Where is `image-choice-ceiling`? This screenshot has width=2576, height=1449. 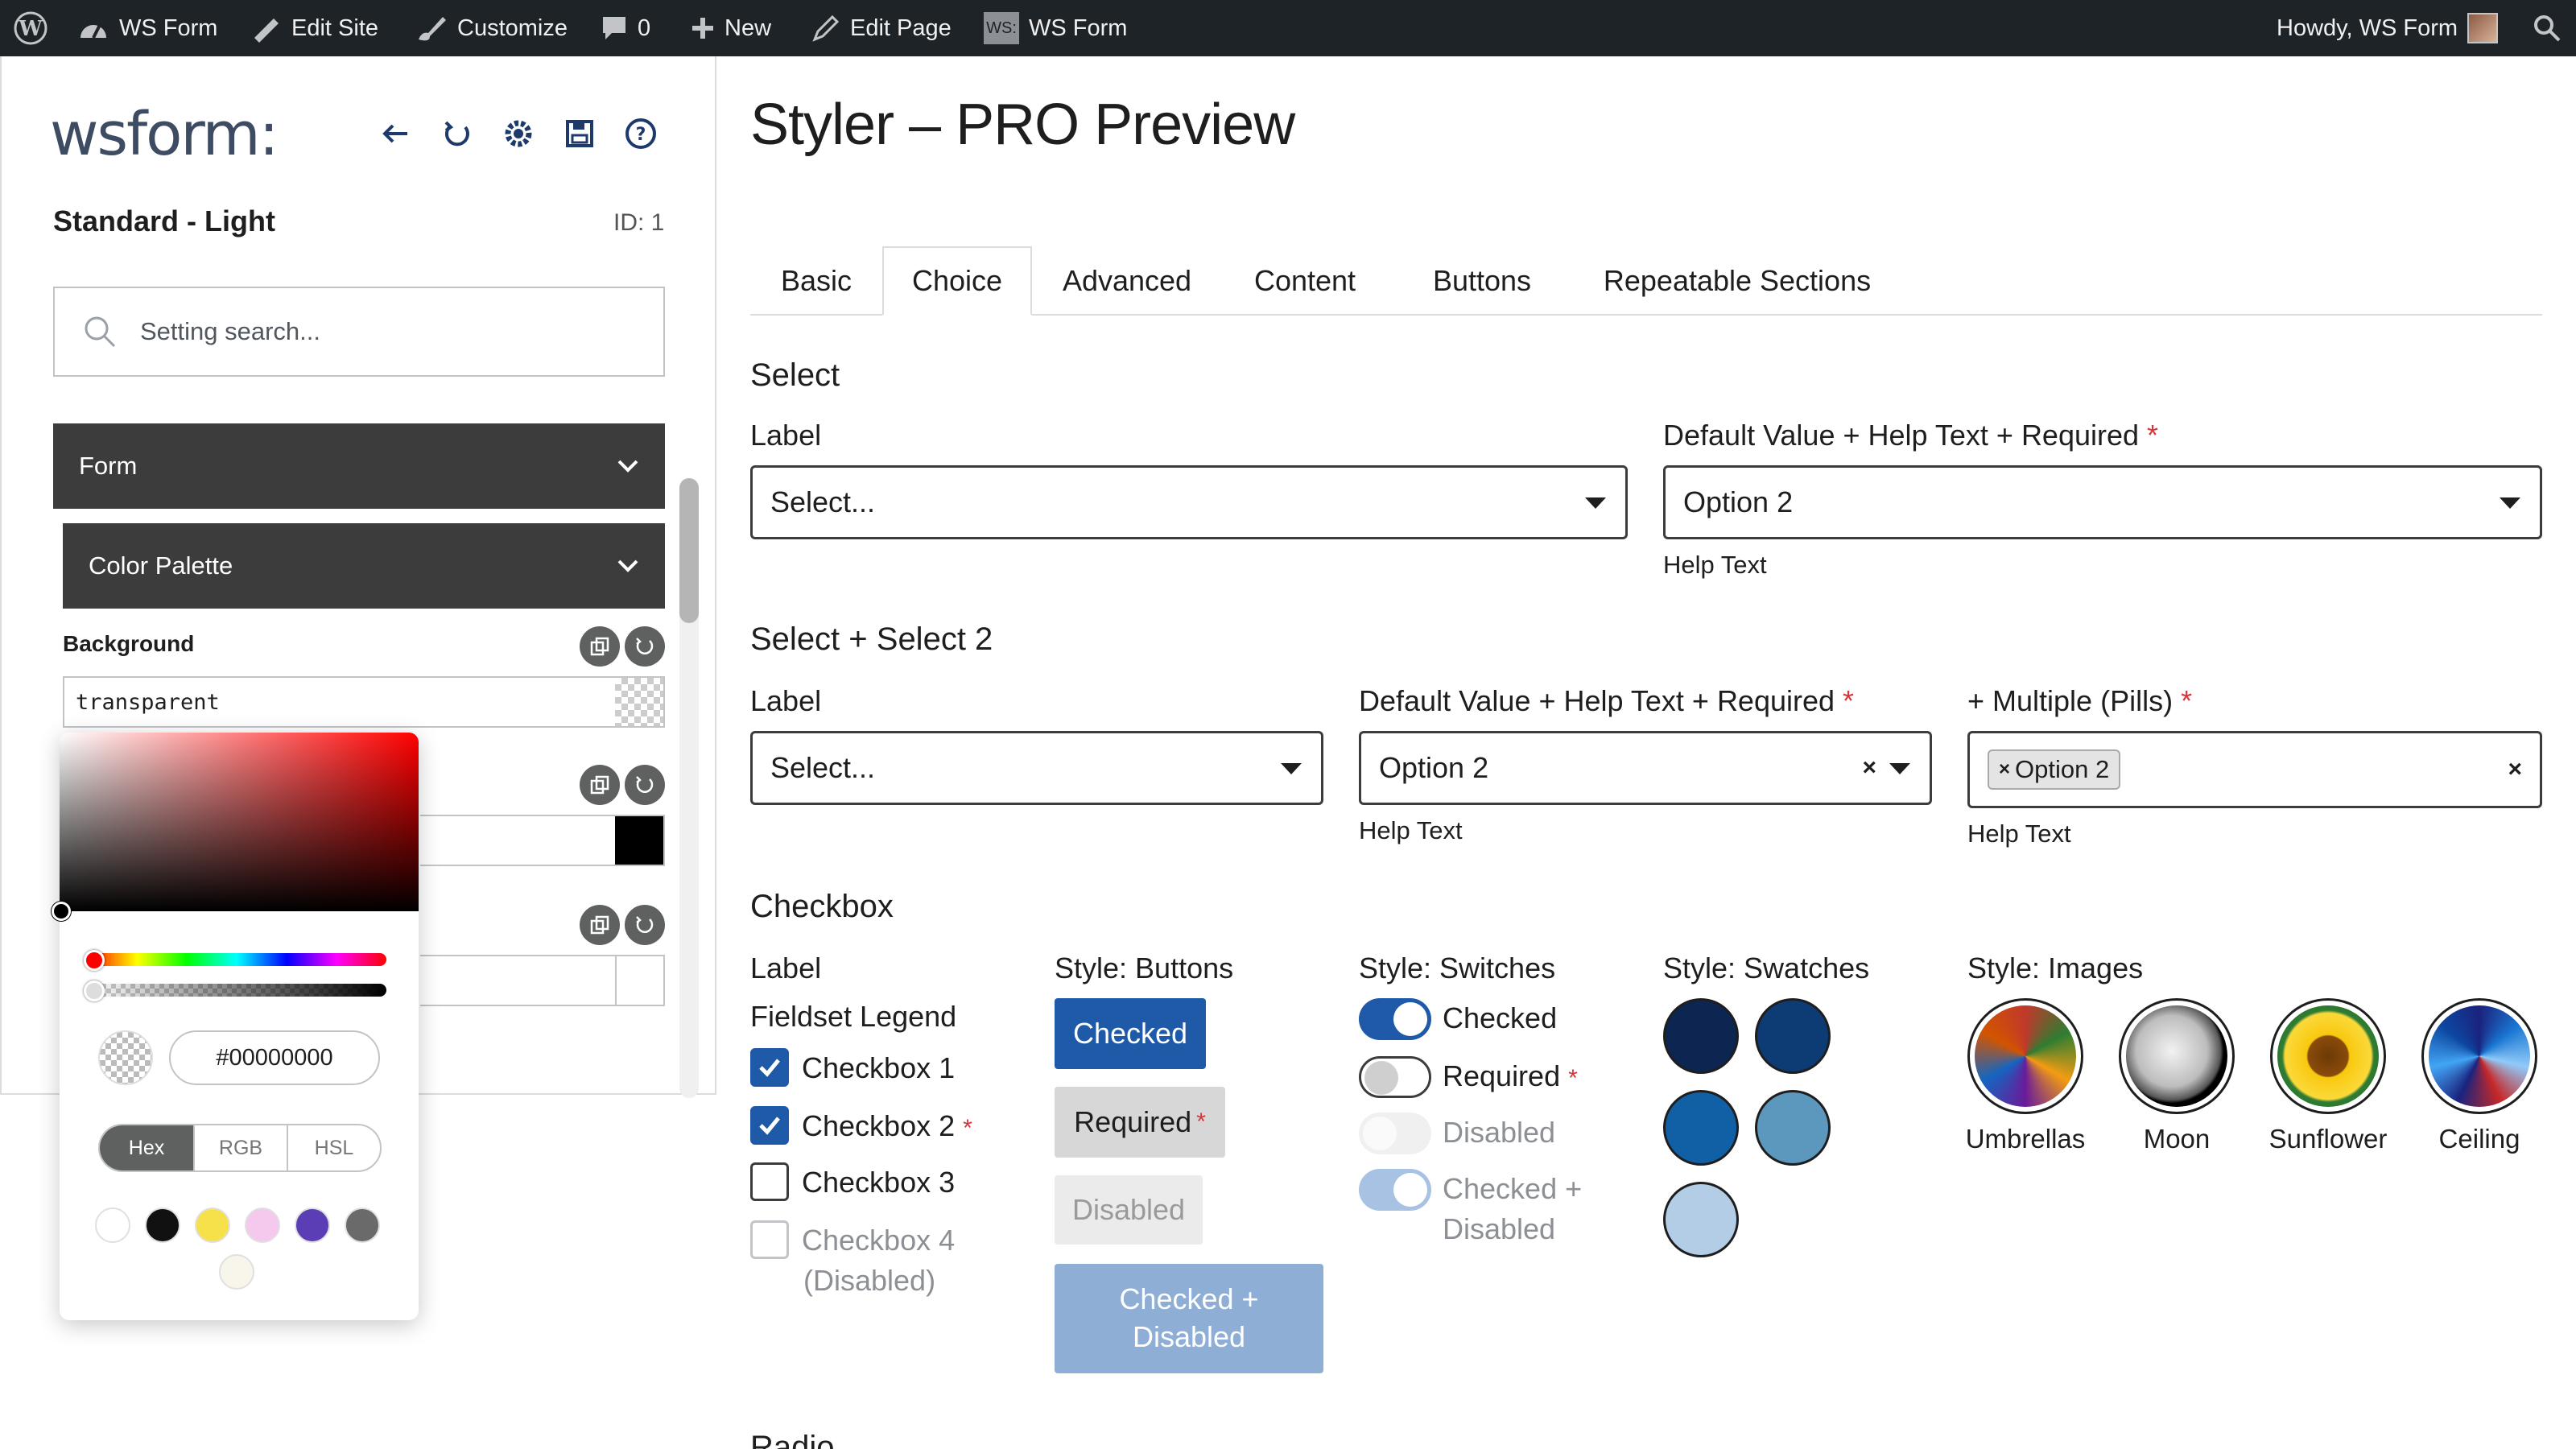 image-choice-ceiling is located at coordinates (2479, 1056).